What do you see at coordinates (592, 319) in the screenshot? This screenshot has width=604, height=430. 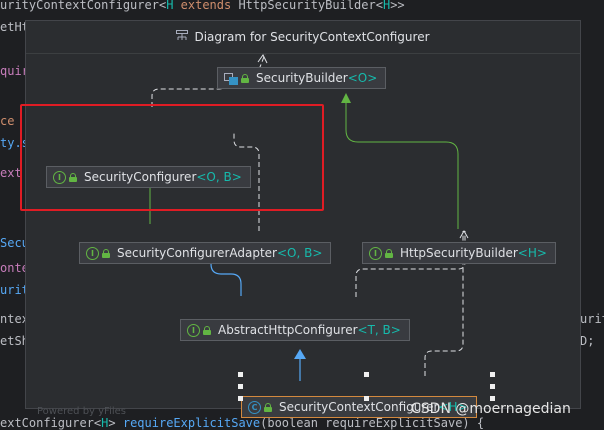 I see `code-line: urit` at bounding box center [592, 319].